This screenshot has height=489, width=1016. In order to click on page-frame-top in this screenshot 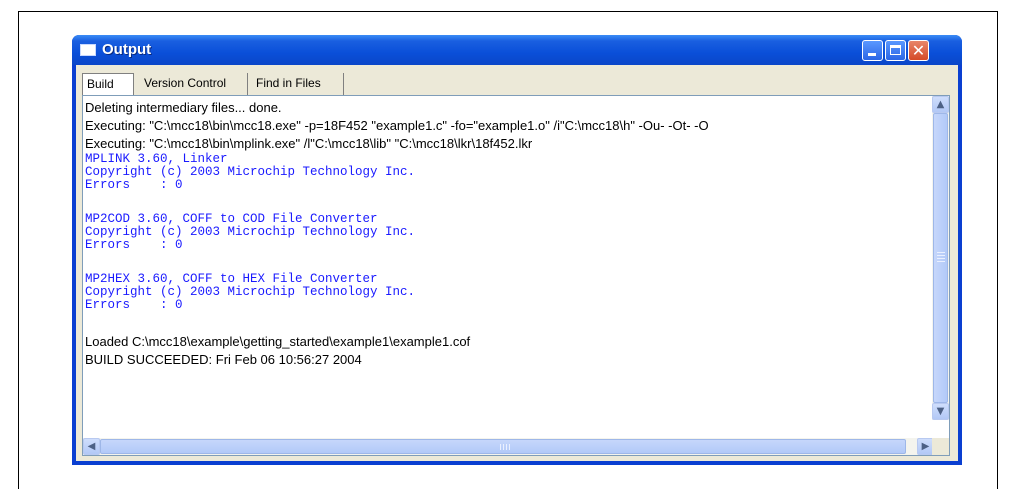, I will do `click(508, 11)`.